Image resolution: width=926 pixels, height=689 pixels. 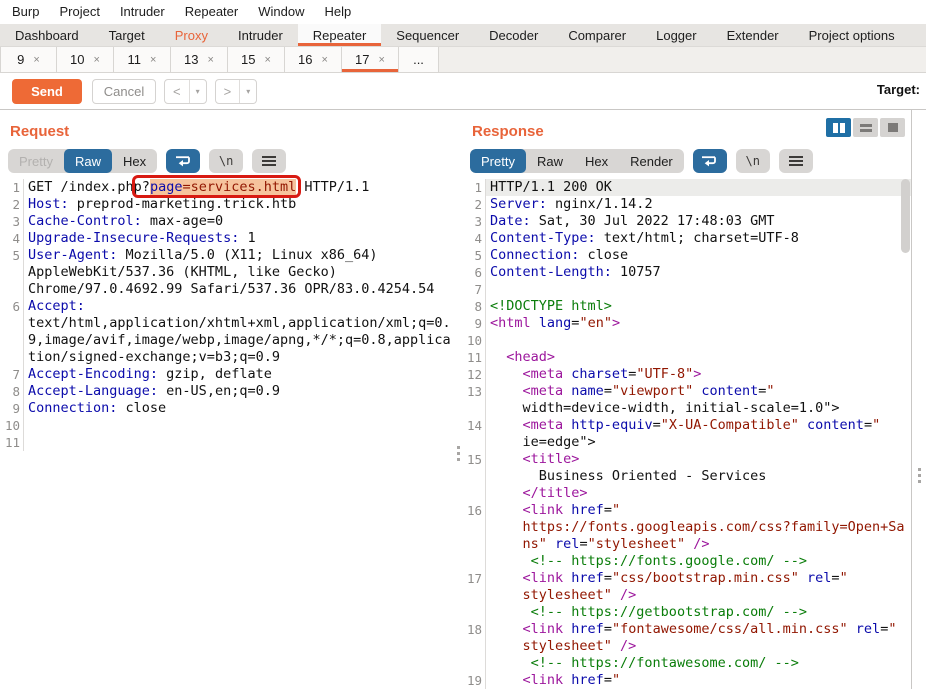 I want to click on request-tab-raw: Raw, so click(x=87, y=161).